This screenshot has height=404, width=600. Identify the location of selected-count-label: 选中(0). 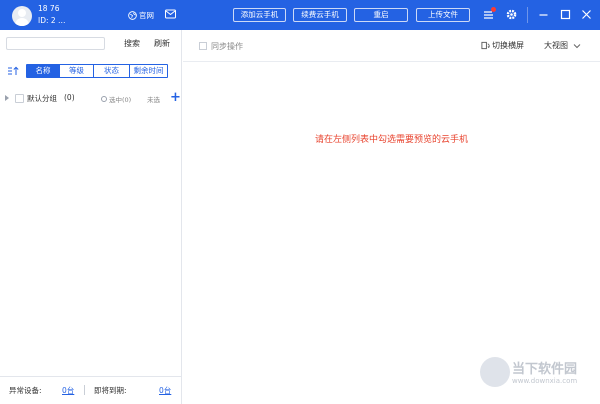
(120, 100).